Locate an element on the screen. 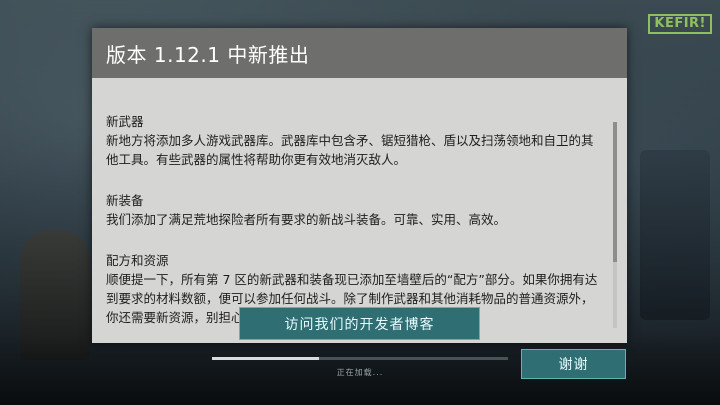  section-text: 我们添加了满足荒地探险者所有要求的新战斗装备。可靠、实用、高效。 is located at coordinates (306, 219).